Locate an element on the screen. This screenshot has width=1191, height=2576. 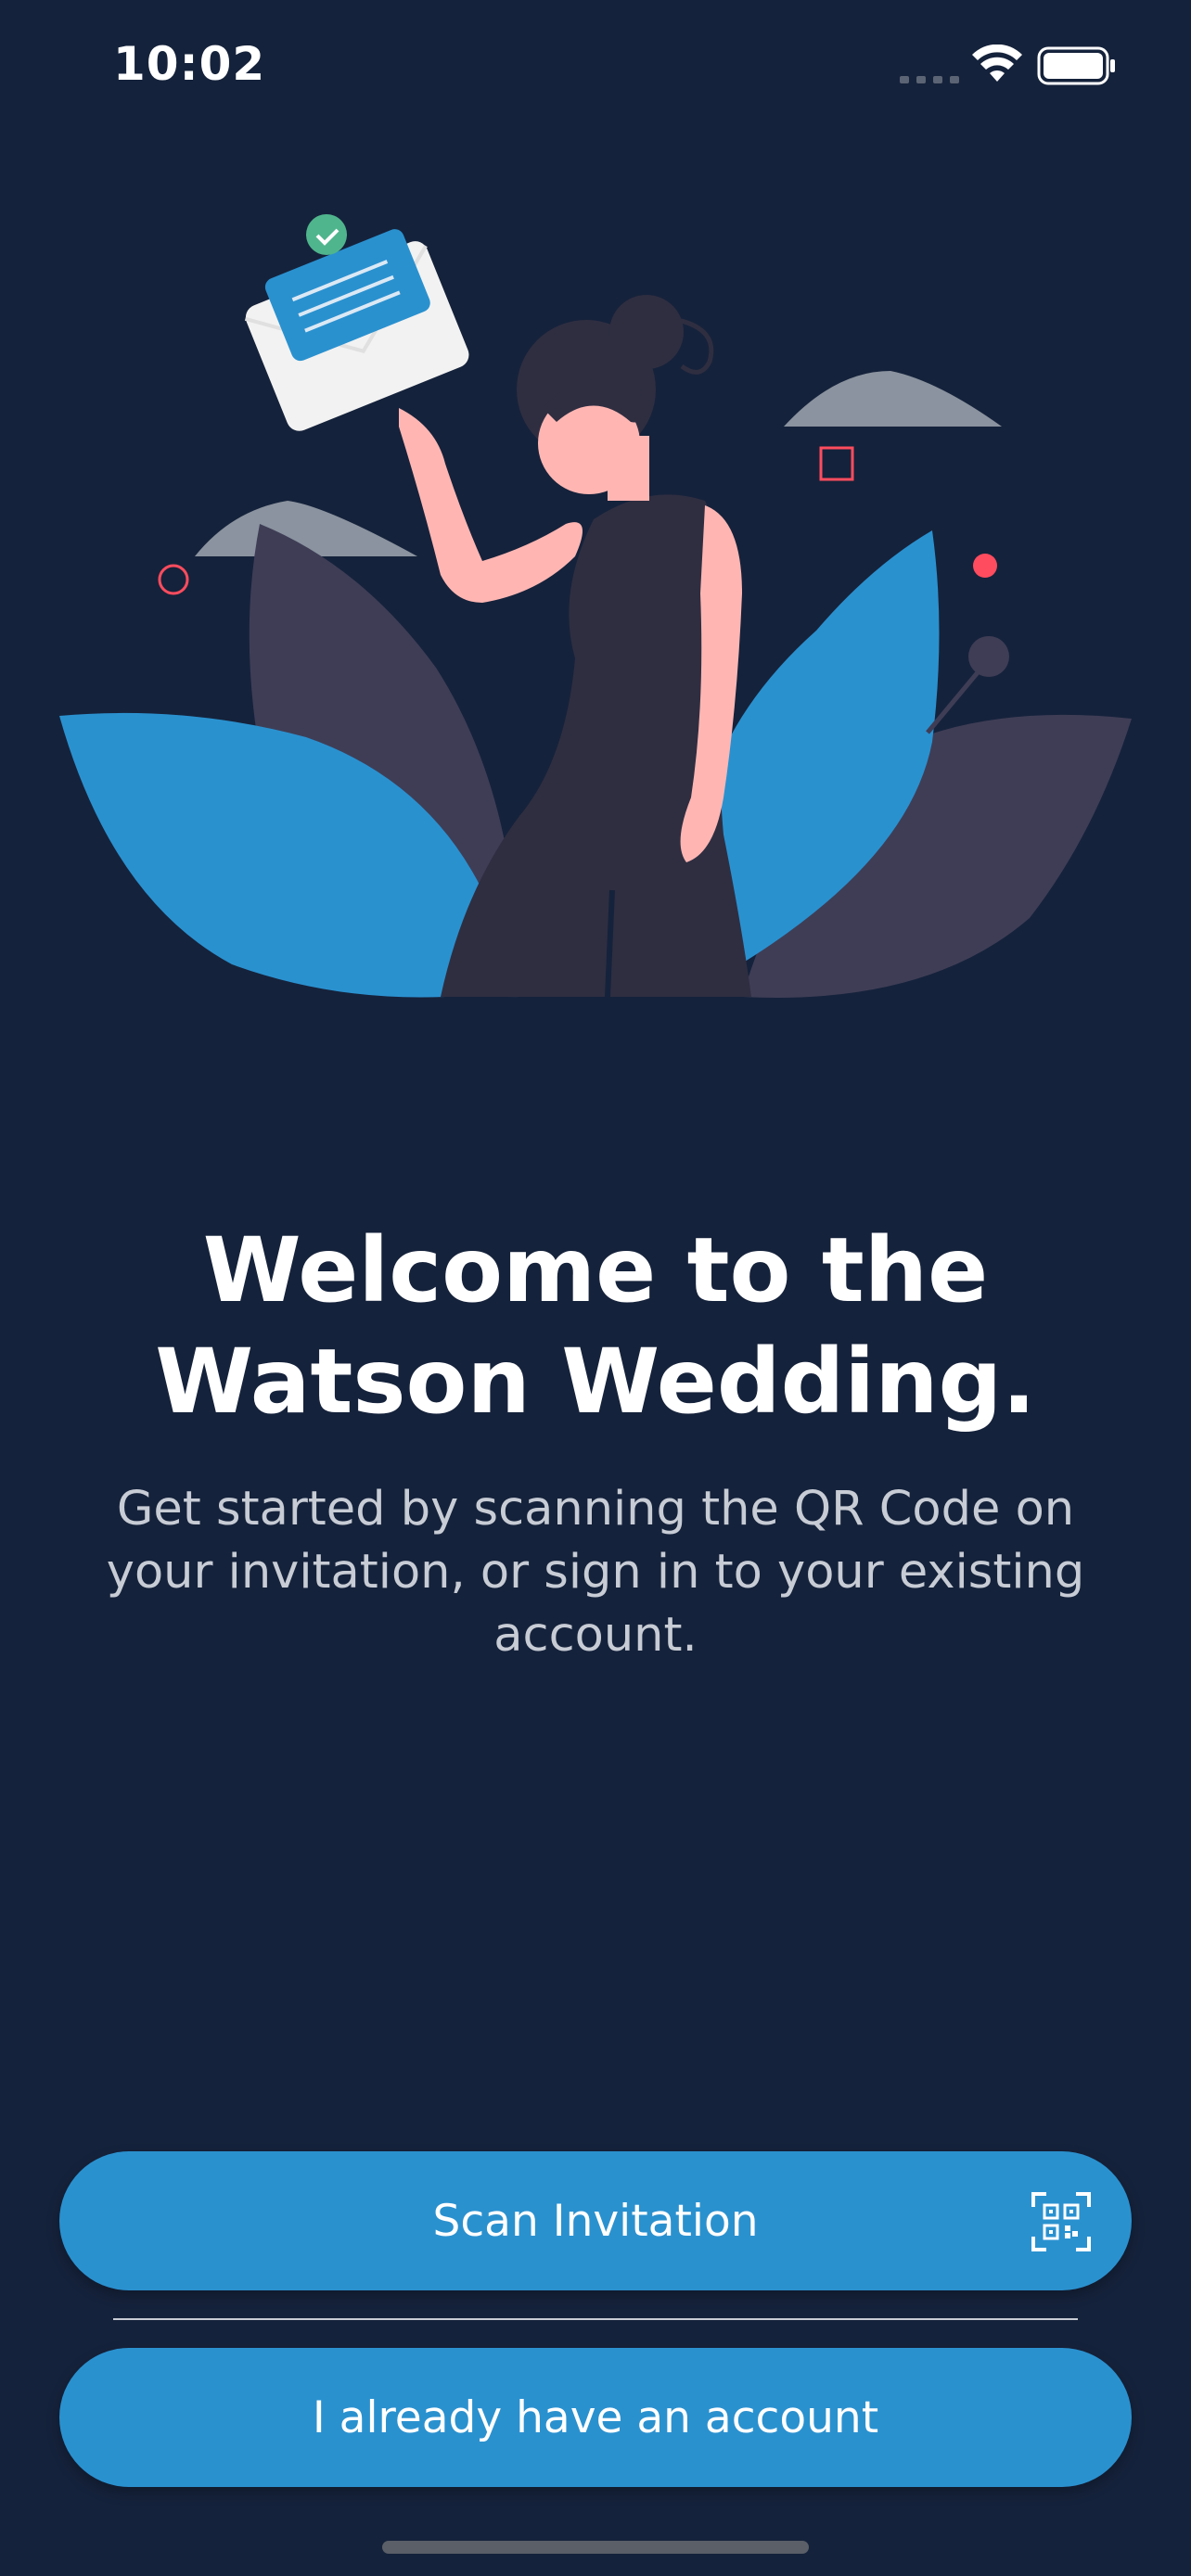
decor-dot-red is located at coordinates (985, 566).